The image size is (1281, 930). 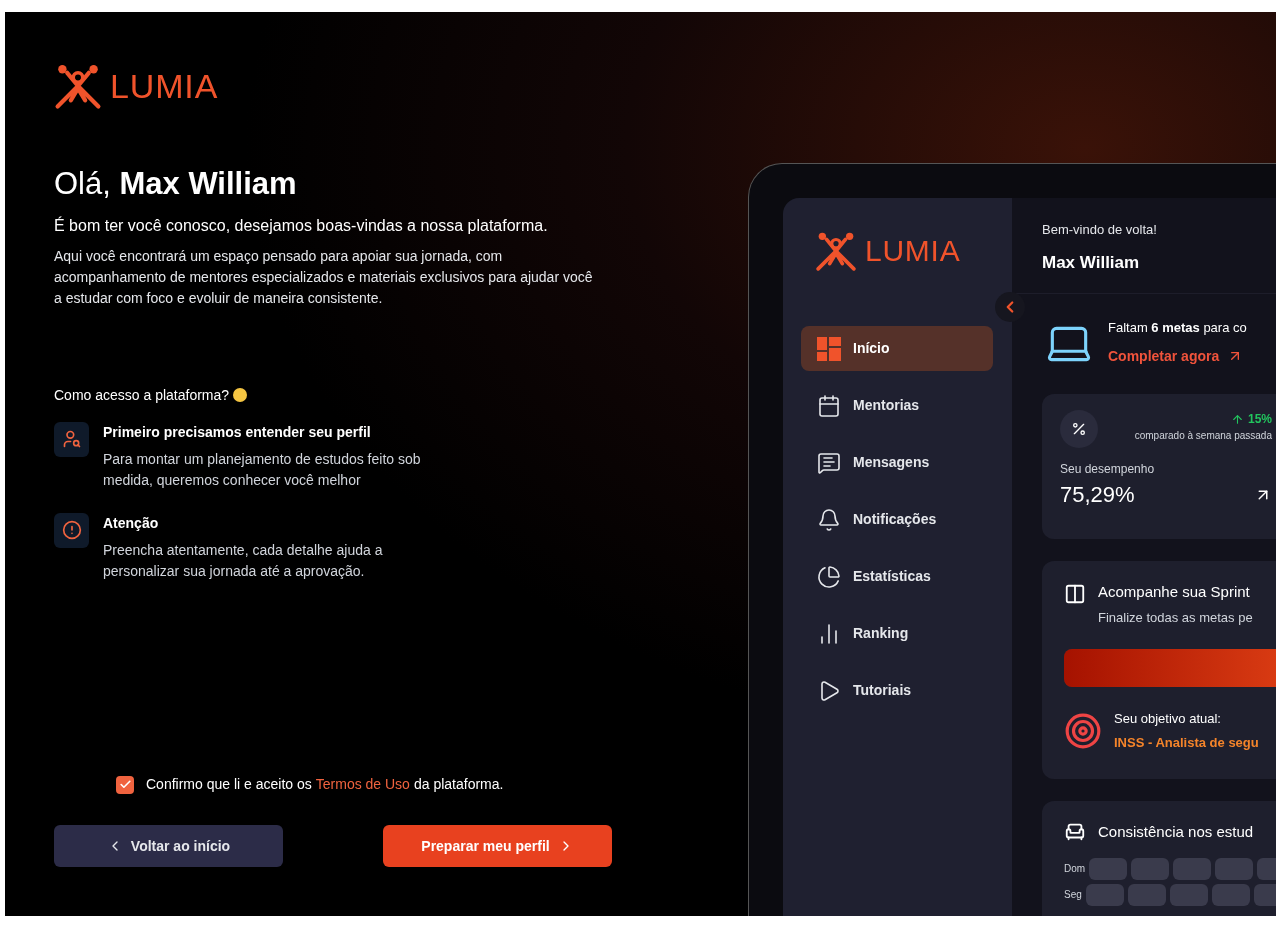 What do you see at coordinates (71, 439) in the screenshot?
I see `user-search-icon` at bounding box center [71, 439].